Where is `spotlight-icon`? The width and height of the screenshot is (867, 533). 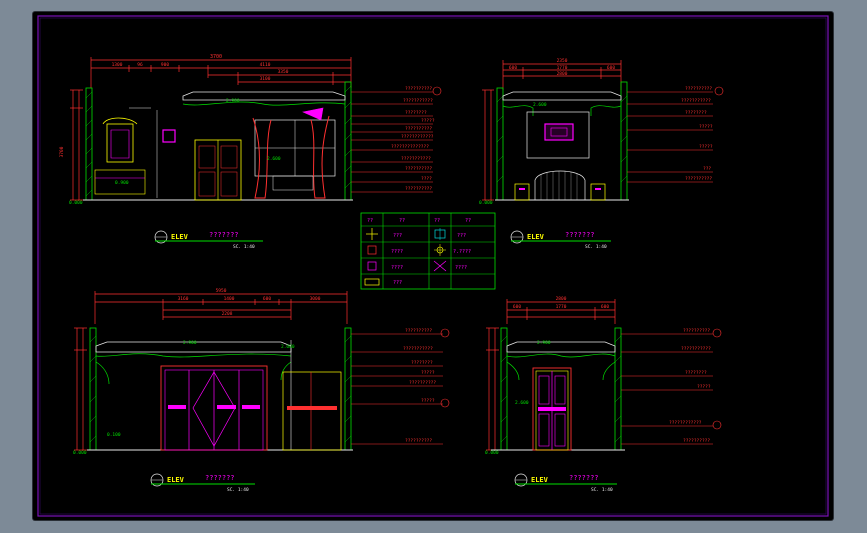
spotlight-icon is located at coordinates (440, 250).